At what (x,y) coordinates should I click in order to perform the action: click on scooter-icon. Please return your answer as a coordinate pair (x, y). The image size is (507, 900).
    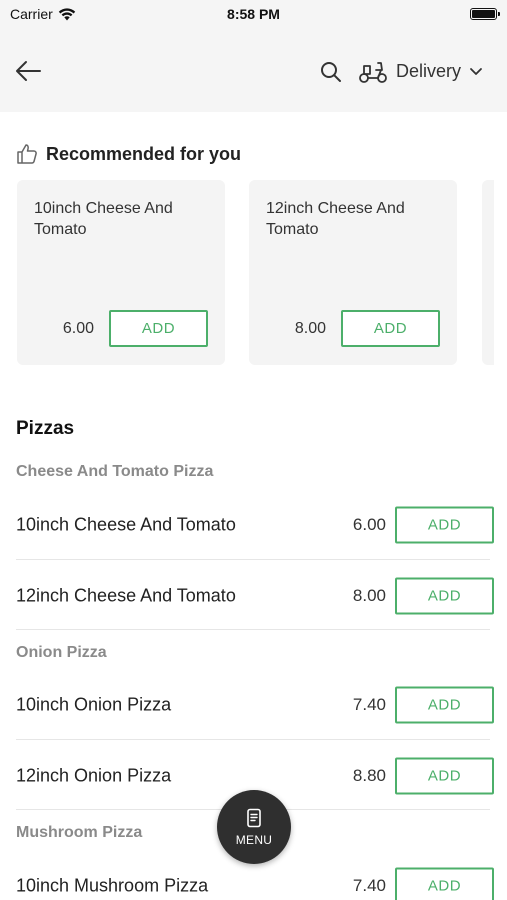
    Looking at the image, I should click on (373, 72).